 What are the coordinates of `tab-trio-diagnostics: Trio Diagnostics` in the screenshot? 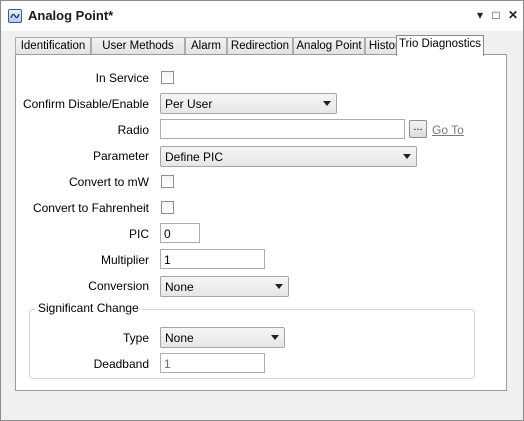 It's located at (440, 45).